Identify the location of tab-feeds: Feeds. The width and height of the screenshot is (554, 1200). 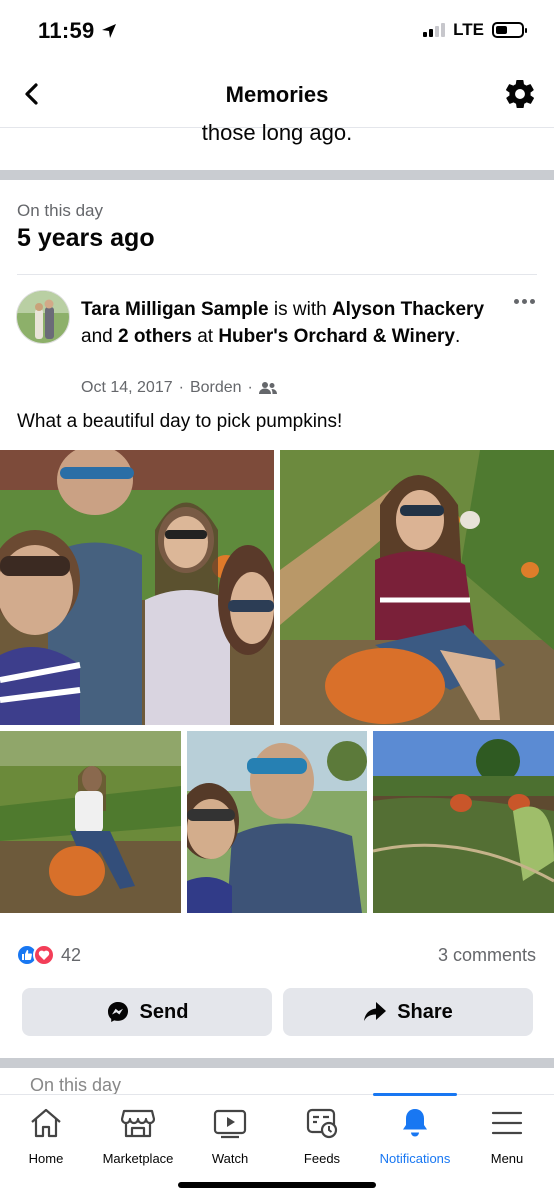
(322, 1135).